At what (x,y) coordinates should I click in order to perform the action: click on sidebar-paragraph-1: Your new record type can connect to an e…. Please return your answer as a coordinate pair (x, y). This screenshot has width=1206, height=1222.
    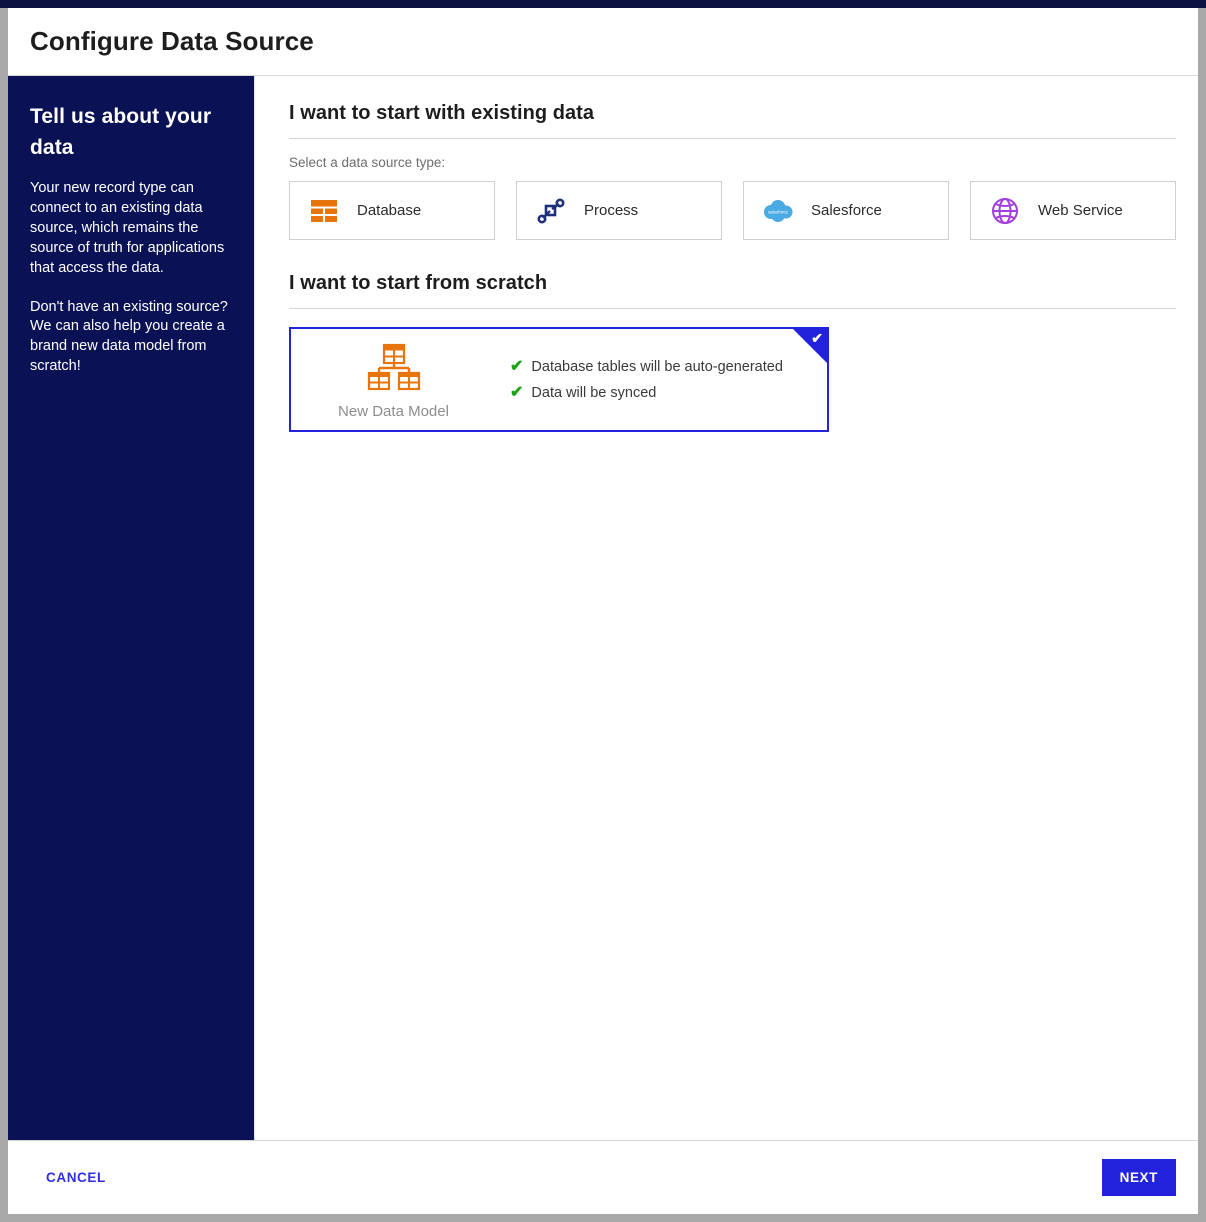
    Looking at the image, I should click on (127, 228).